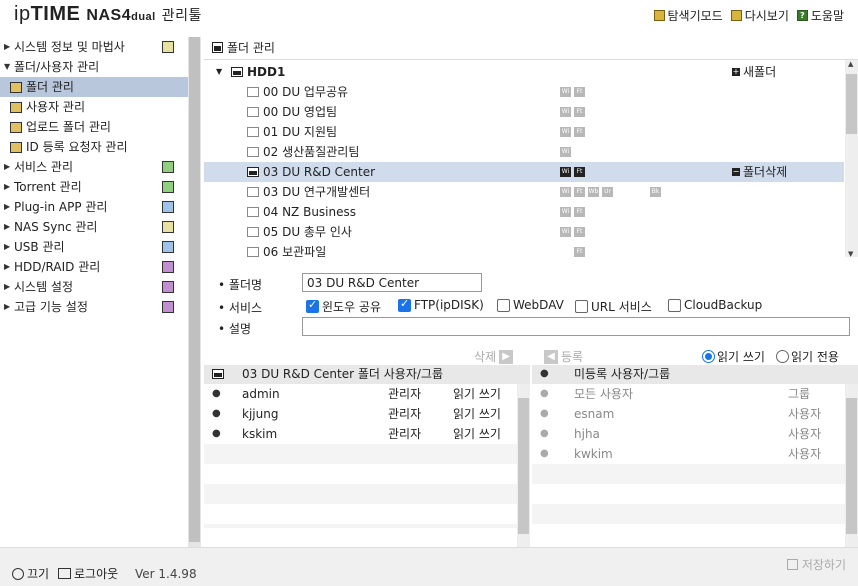  What do you see at coordinates (94, 247) in the screenshot?
I see `sidebar-item-usb: ▶ USB 관리` at bounding box center [94, 247].